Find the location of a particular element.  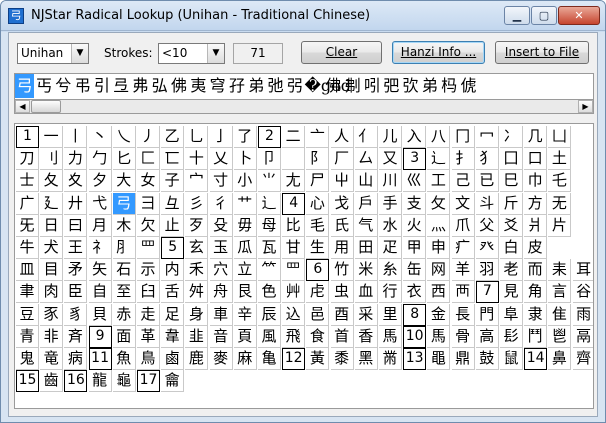

radical-cell: 西 is located at coordinates (439, 292).